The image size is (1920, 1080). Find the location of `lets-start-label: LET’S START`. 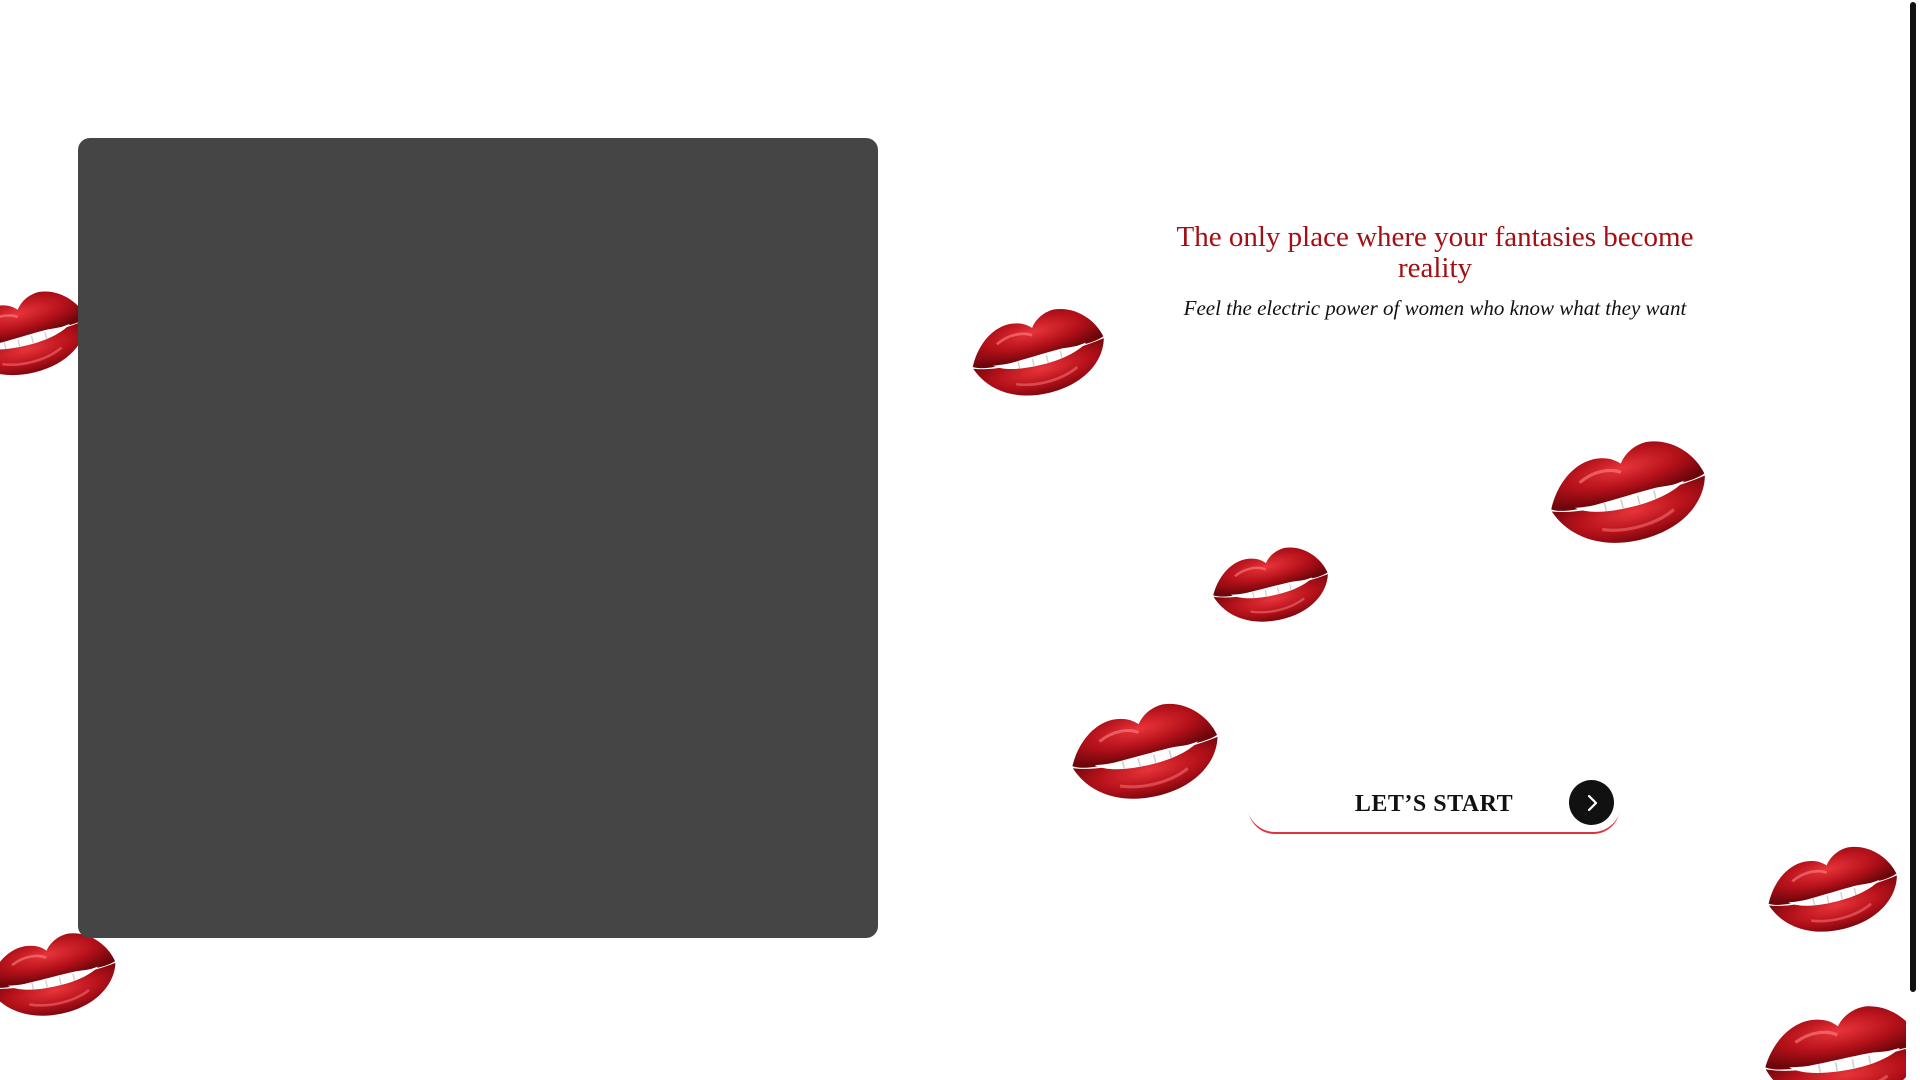

lets-start-label: LET’S START is located at coordinates (1434, 804).